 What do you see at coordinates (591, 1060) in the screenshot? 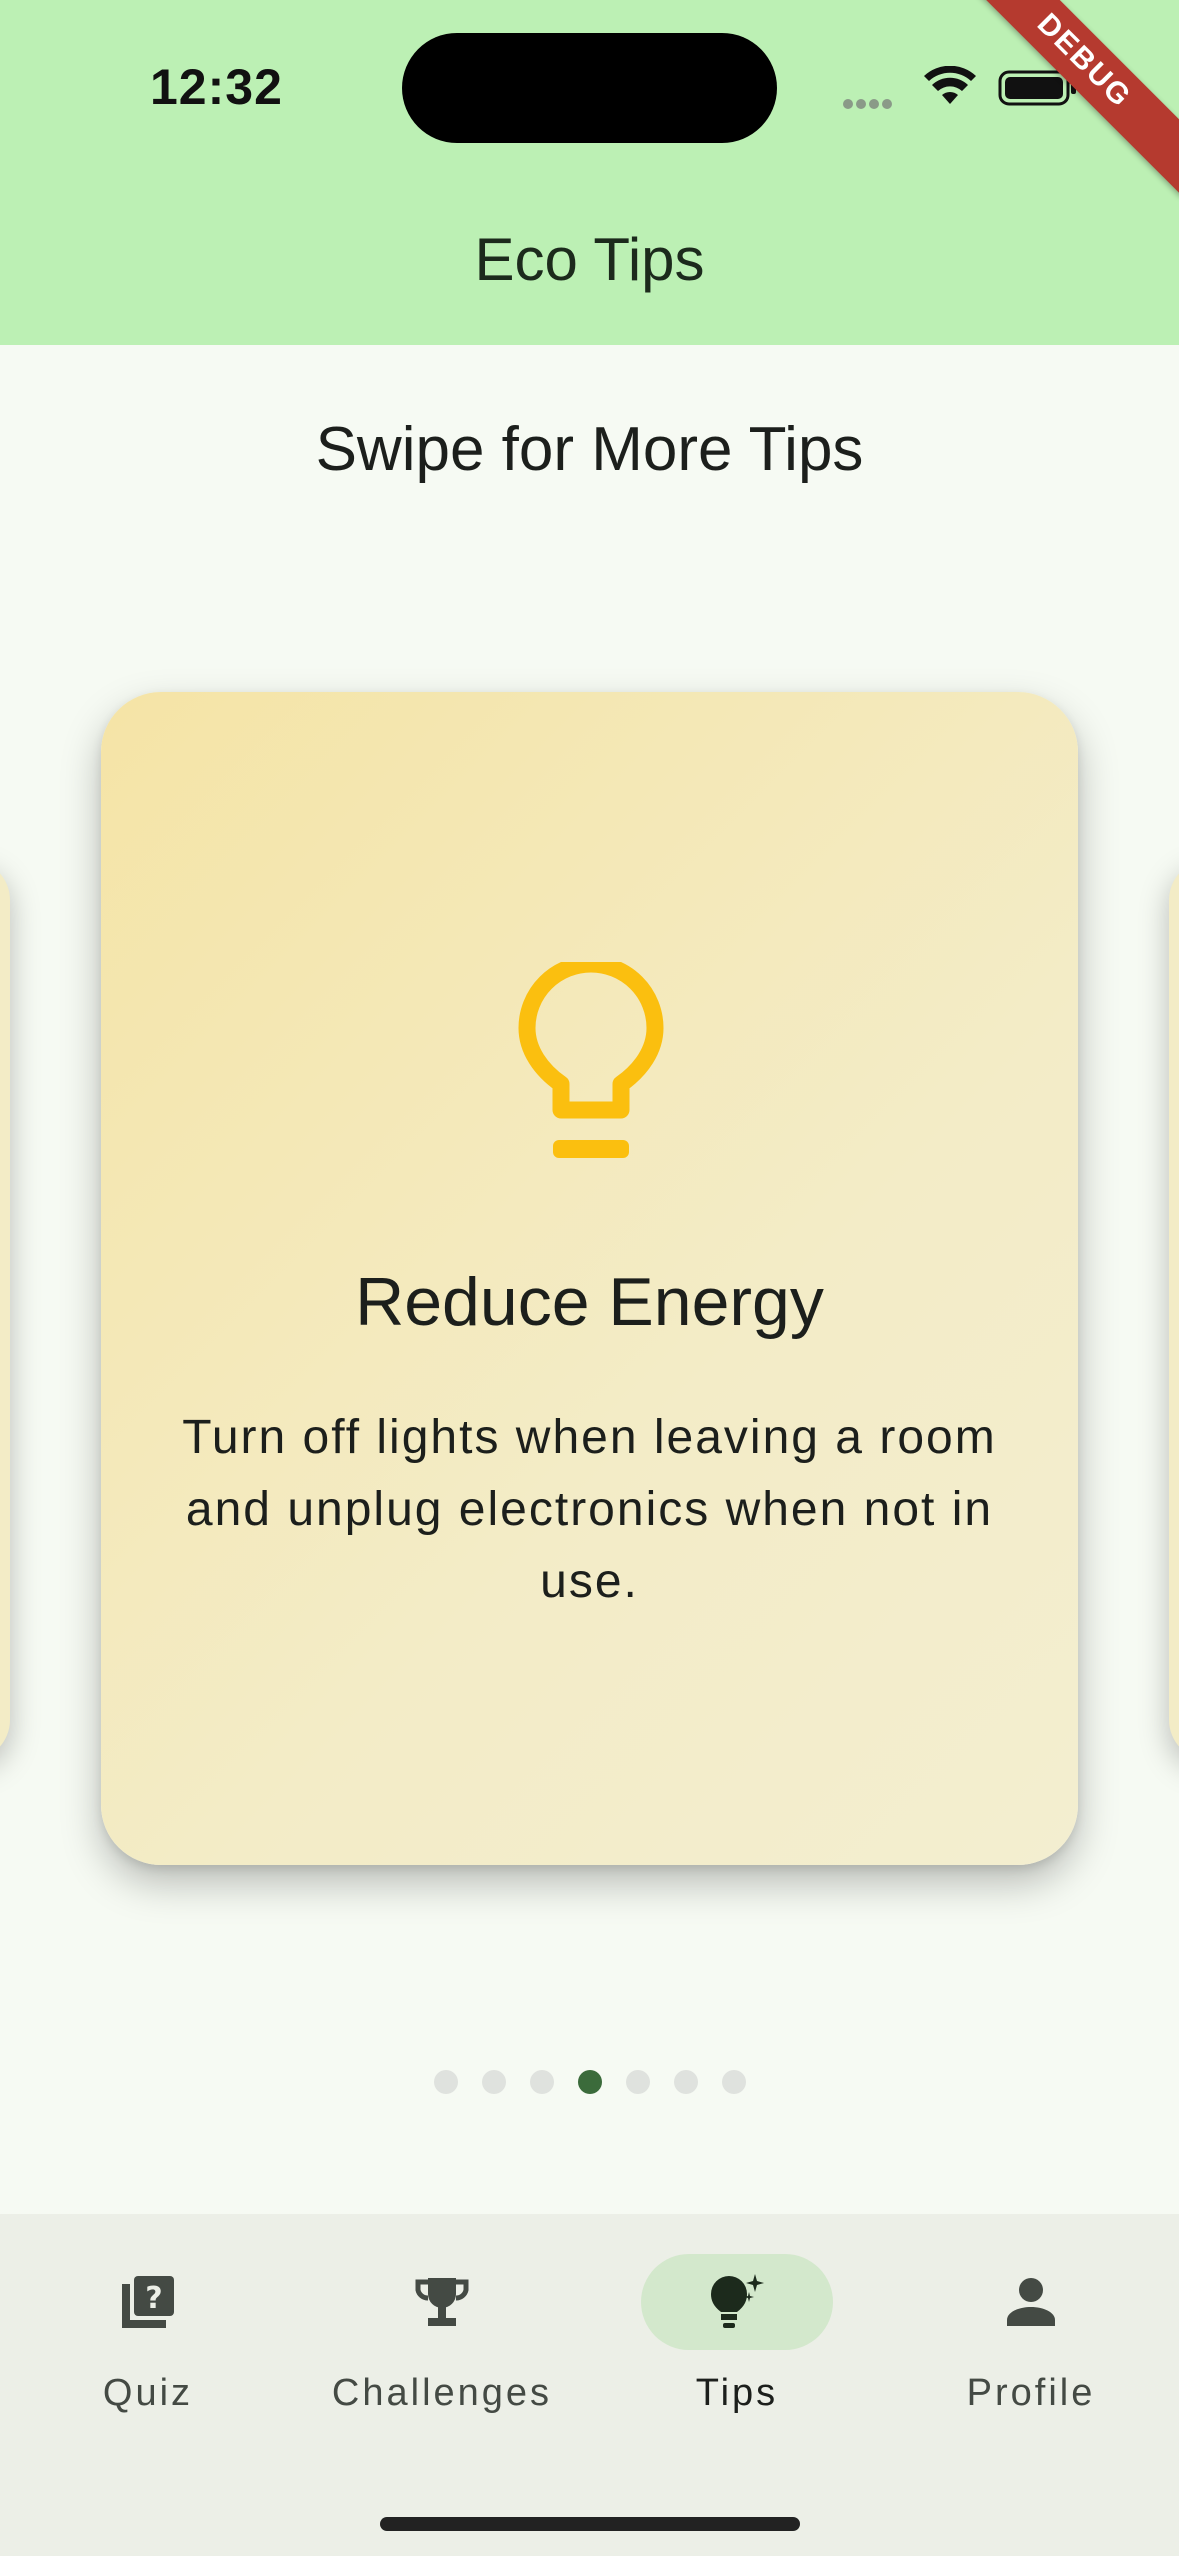
I see `lightbulb-icon` at bounding box center [591, 1060].